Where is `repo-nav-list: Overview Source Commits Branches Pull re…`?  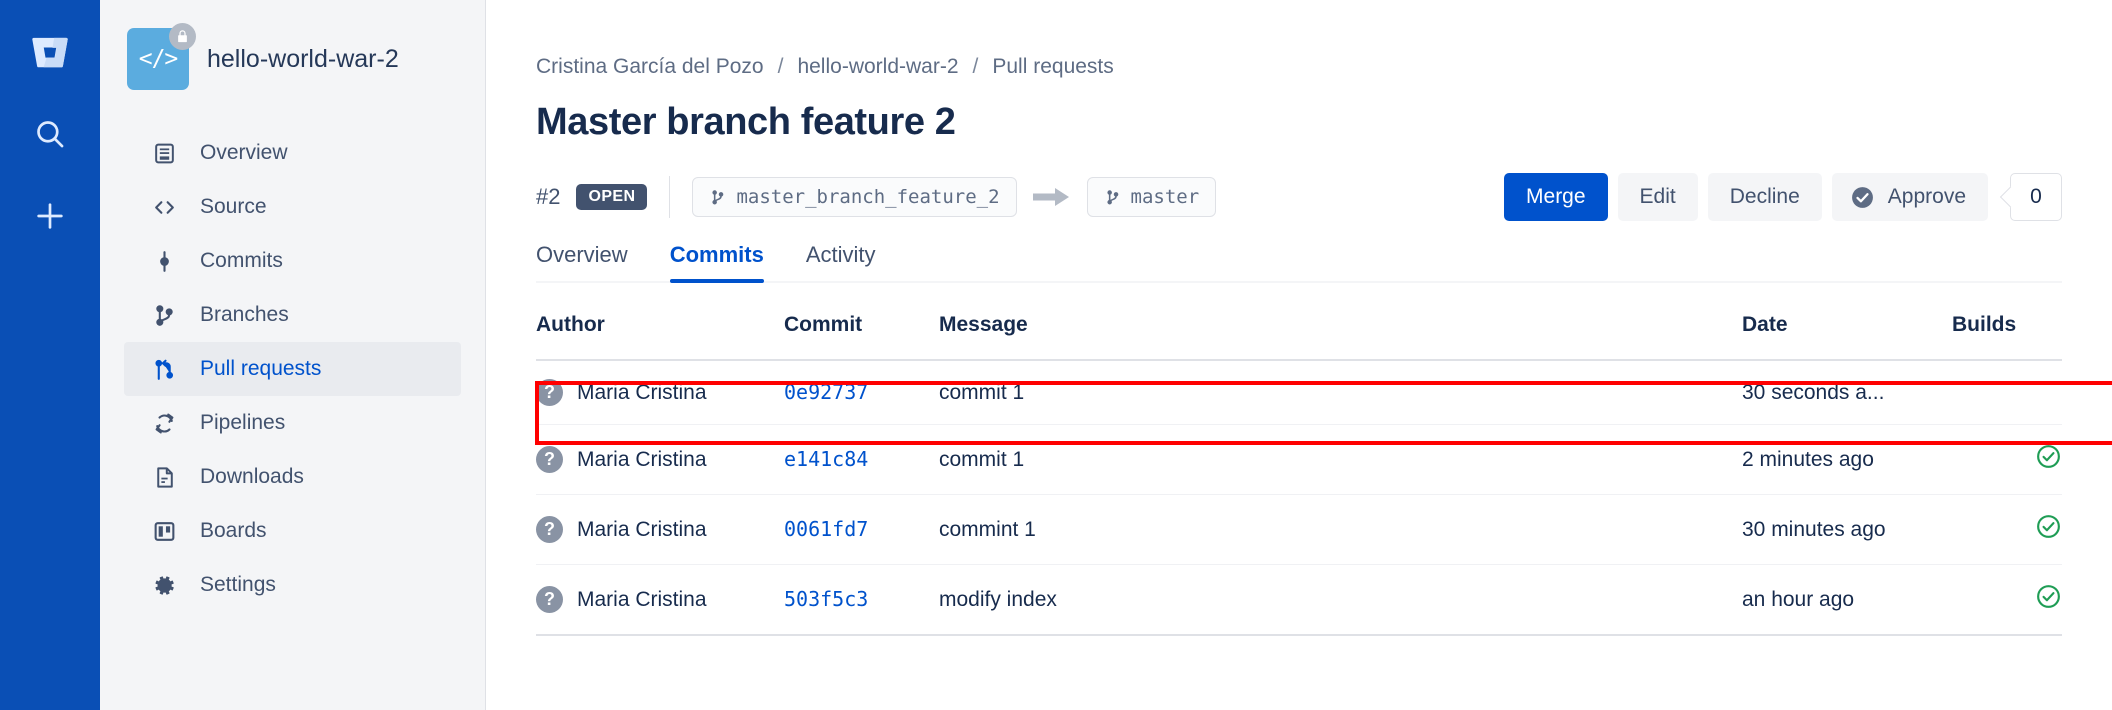
repo-nav-list: Overview Source Commits Branches Pull re… is located at coordinates (292, 369).